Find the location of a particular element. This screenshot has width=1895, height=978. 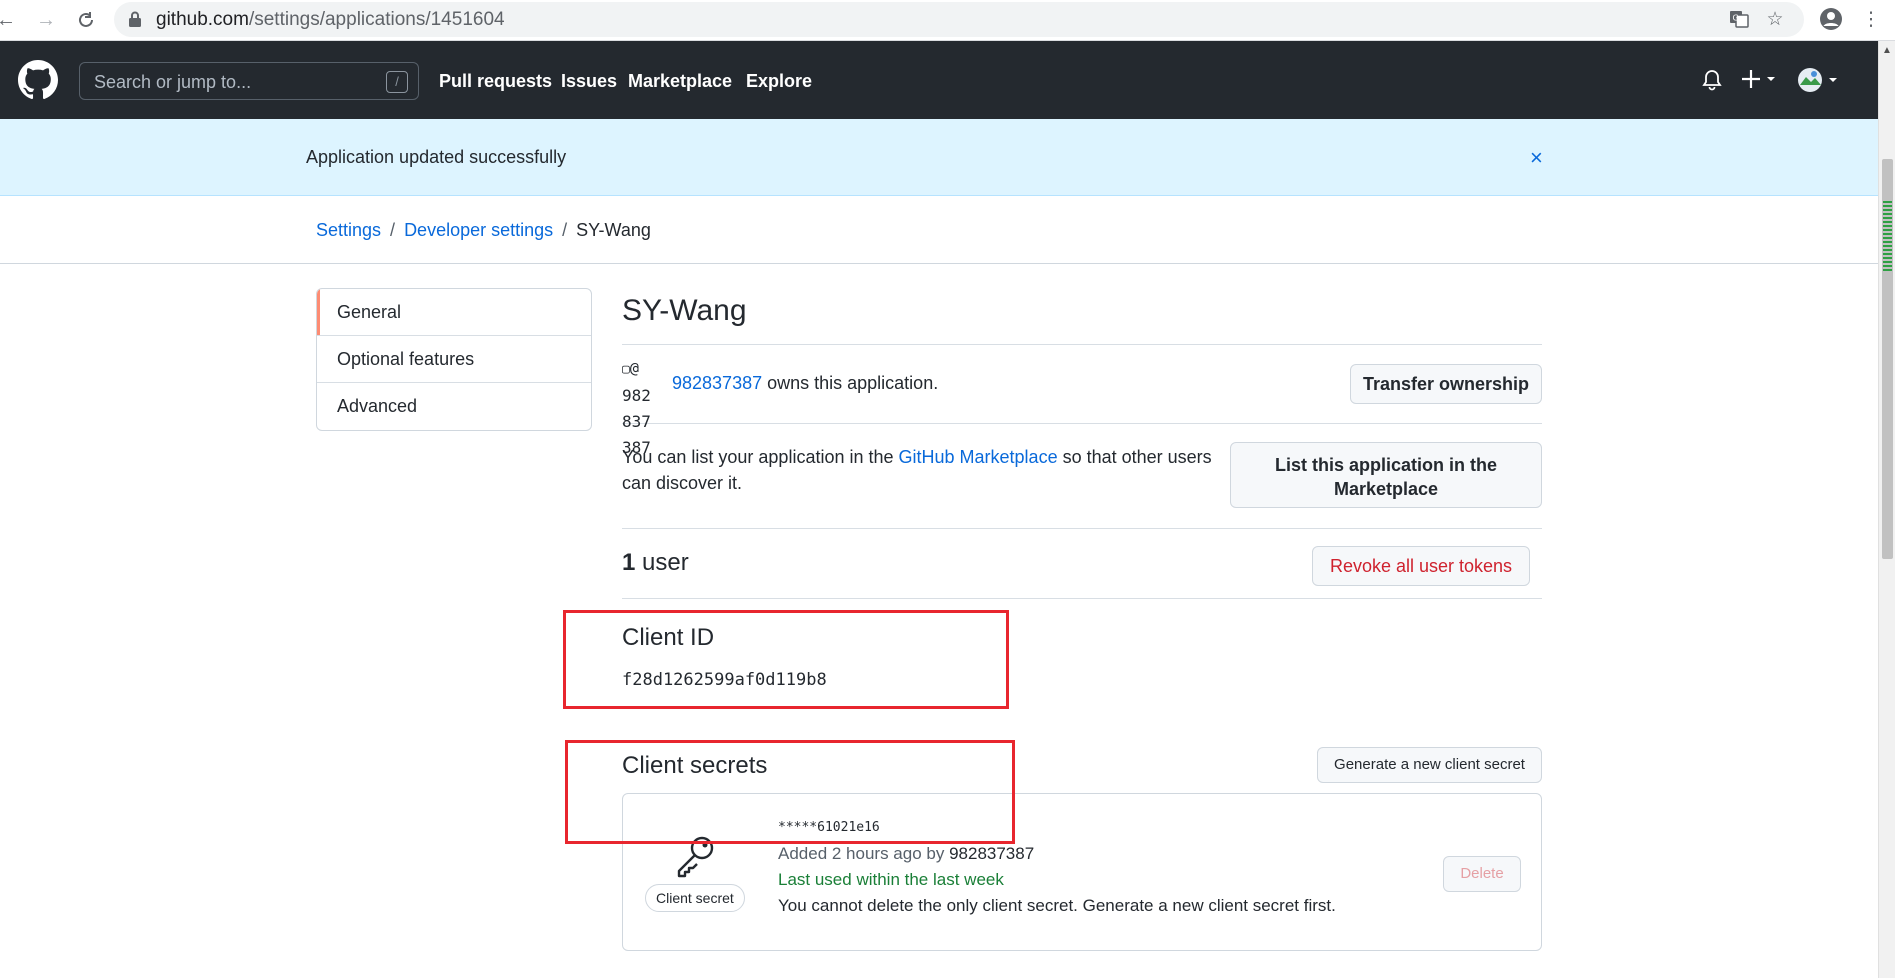

browser-menu-icon: ⋮ is located at coordinates (1871, 19).